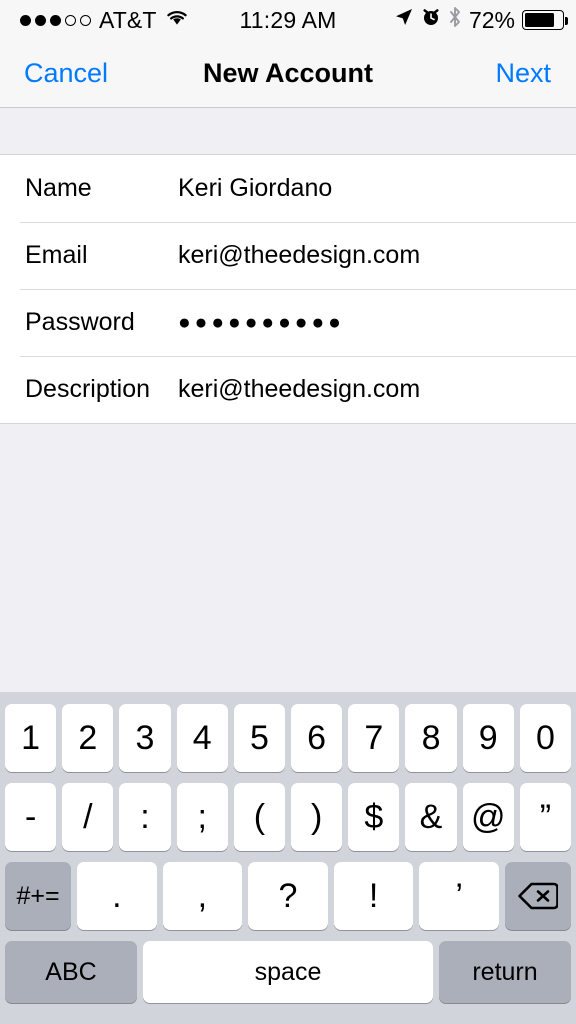 This screenshot has width=576, height=1024. What do you see at coordinates (567, 21) in the screenshot?
I see `battery-nub` at bounding box center [567, 21].